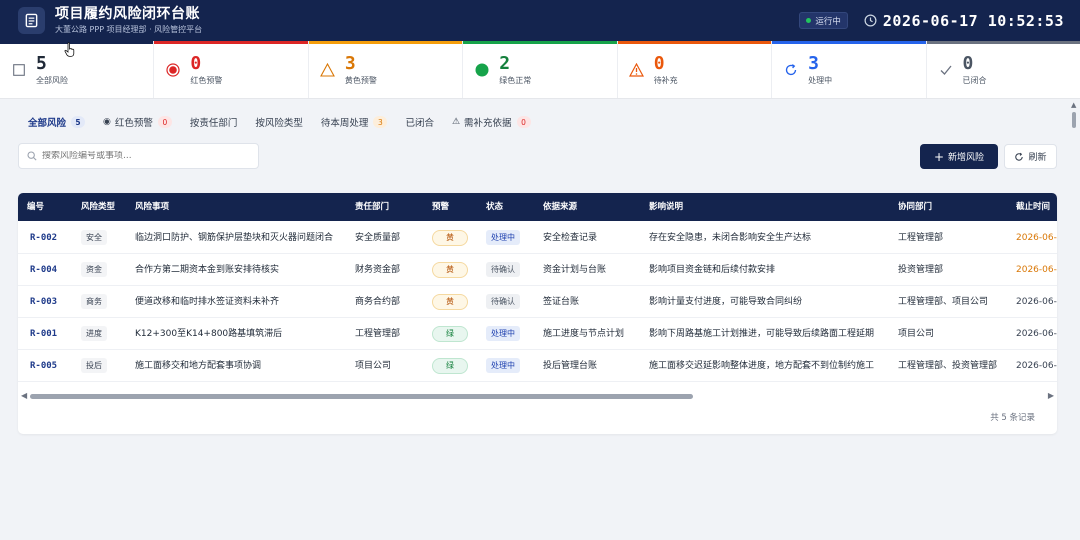 The width and height of the screenshot is (1080, 540). I want to click on coop-dept: 工程管理部、投资管理部, so click(948, 366).